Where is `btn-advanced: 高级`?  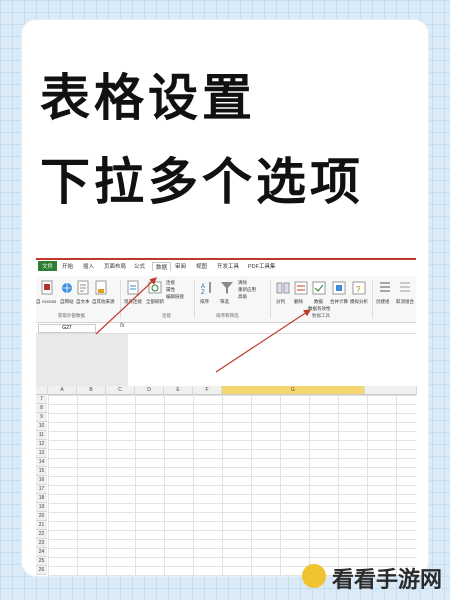
btn-advanced: 高级 is located at coordinates (242, 297).